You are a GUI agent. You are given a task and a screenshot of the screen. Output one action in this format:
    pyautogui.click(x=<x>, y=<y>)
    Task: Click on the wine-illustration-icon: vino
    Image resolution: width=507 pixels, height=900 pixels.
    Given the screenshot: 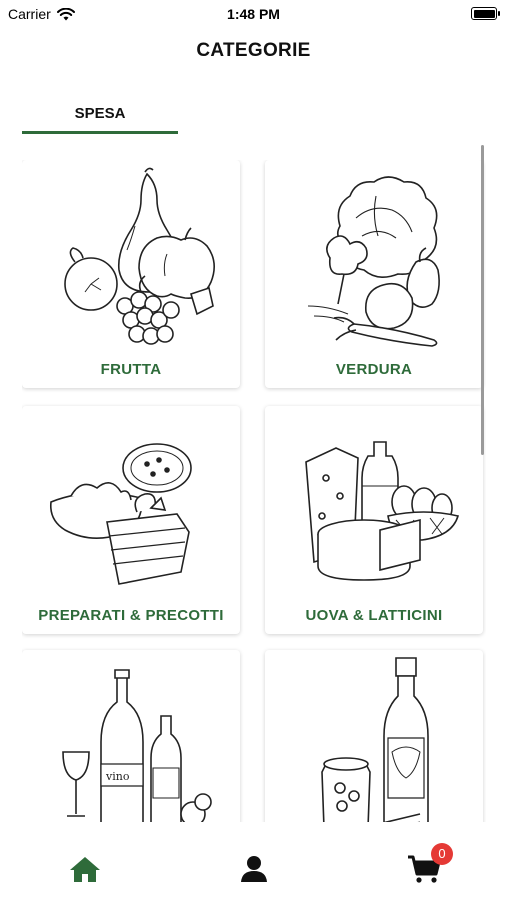 What is the action you would take?
    pyautogui.click(x=137, y=745)
    